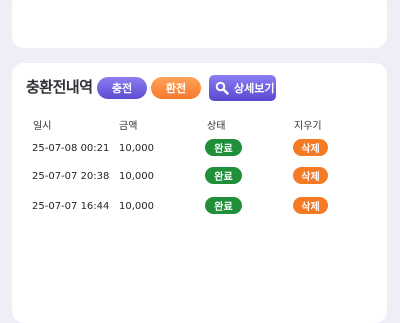 This screenshot has width=400, height=323. Describe the element at coordinates (222, 88) in the screenshot. I see `search-icon` at that location.